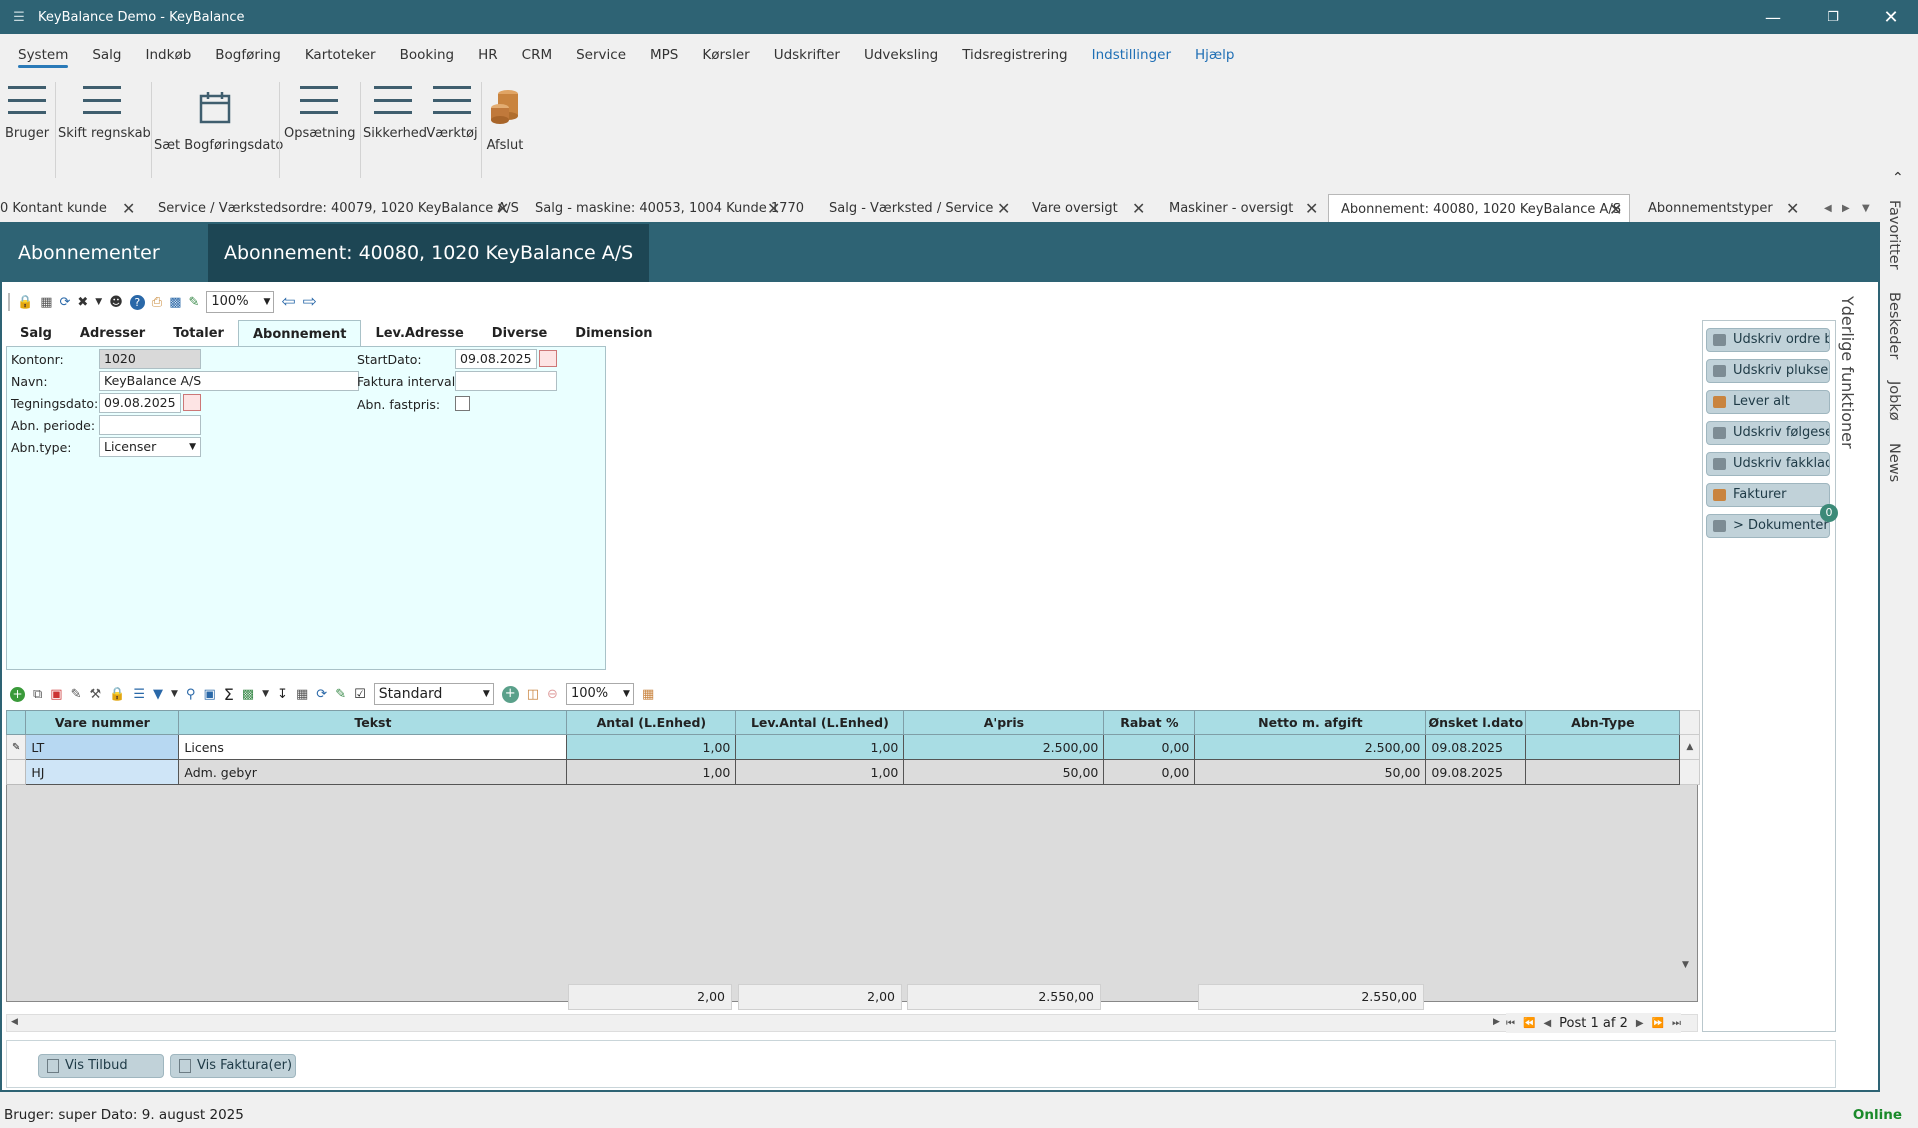 This screenshot has width=1918, height=1128. Describe the element at coordinates (433, 694) in the screenshot. I see `view-select: Standard ▼` at that location.